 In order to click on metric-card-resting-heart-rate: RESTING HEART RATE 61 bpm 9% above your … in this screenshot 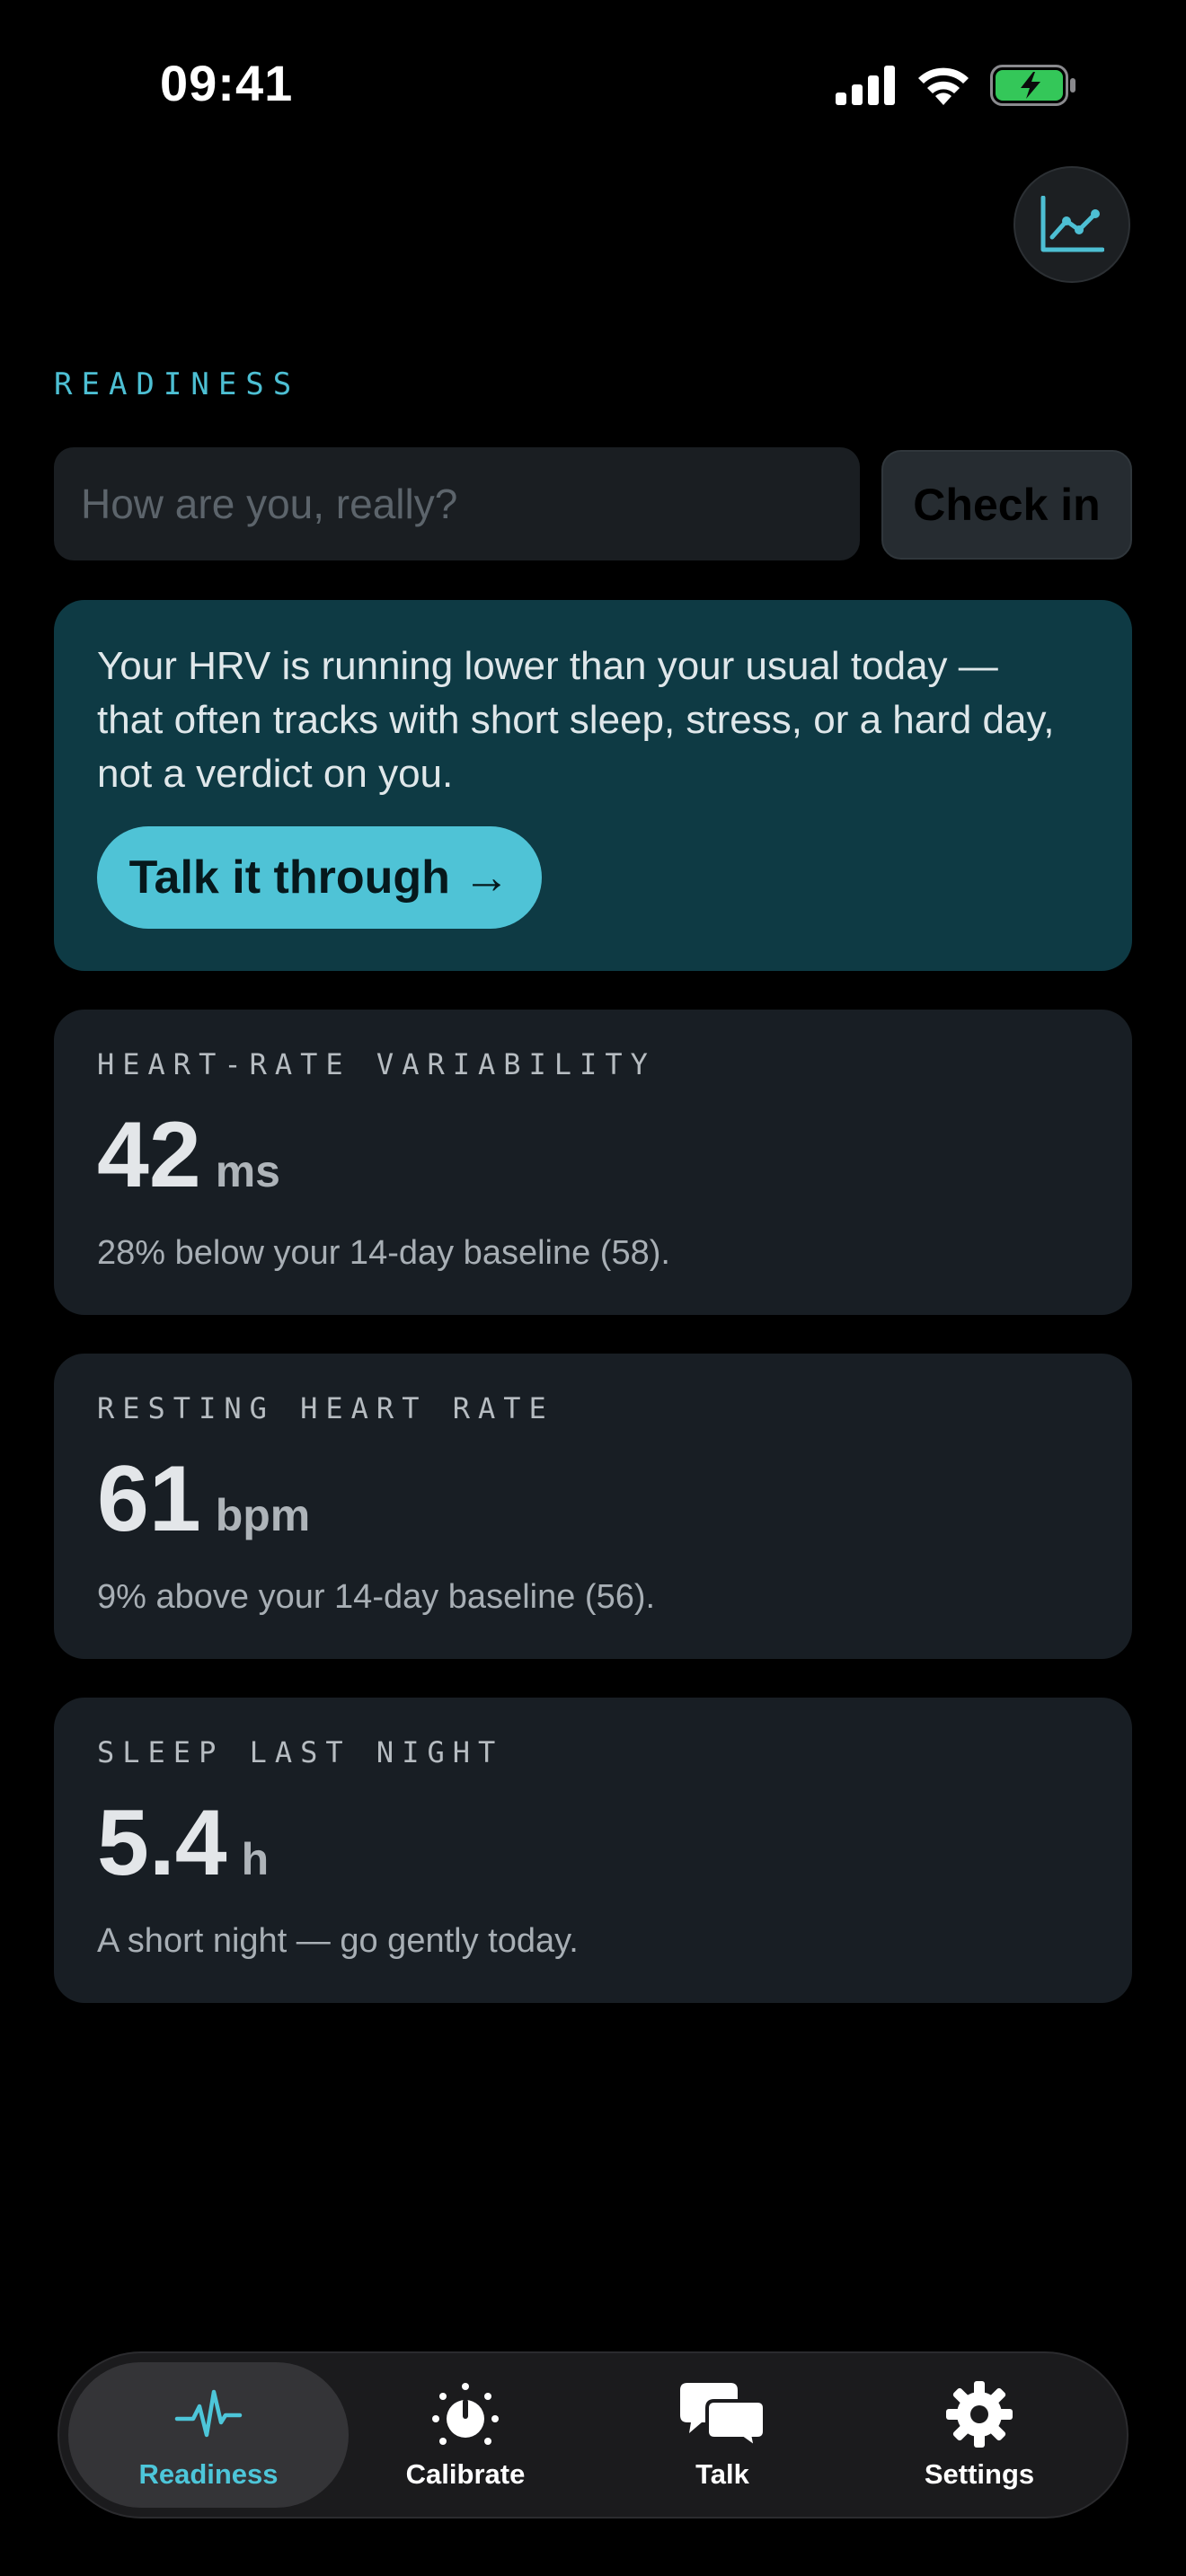, I will do `click(593, 1506)`.